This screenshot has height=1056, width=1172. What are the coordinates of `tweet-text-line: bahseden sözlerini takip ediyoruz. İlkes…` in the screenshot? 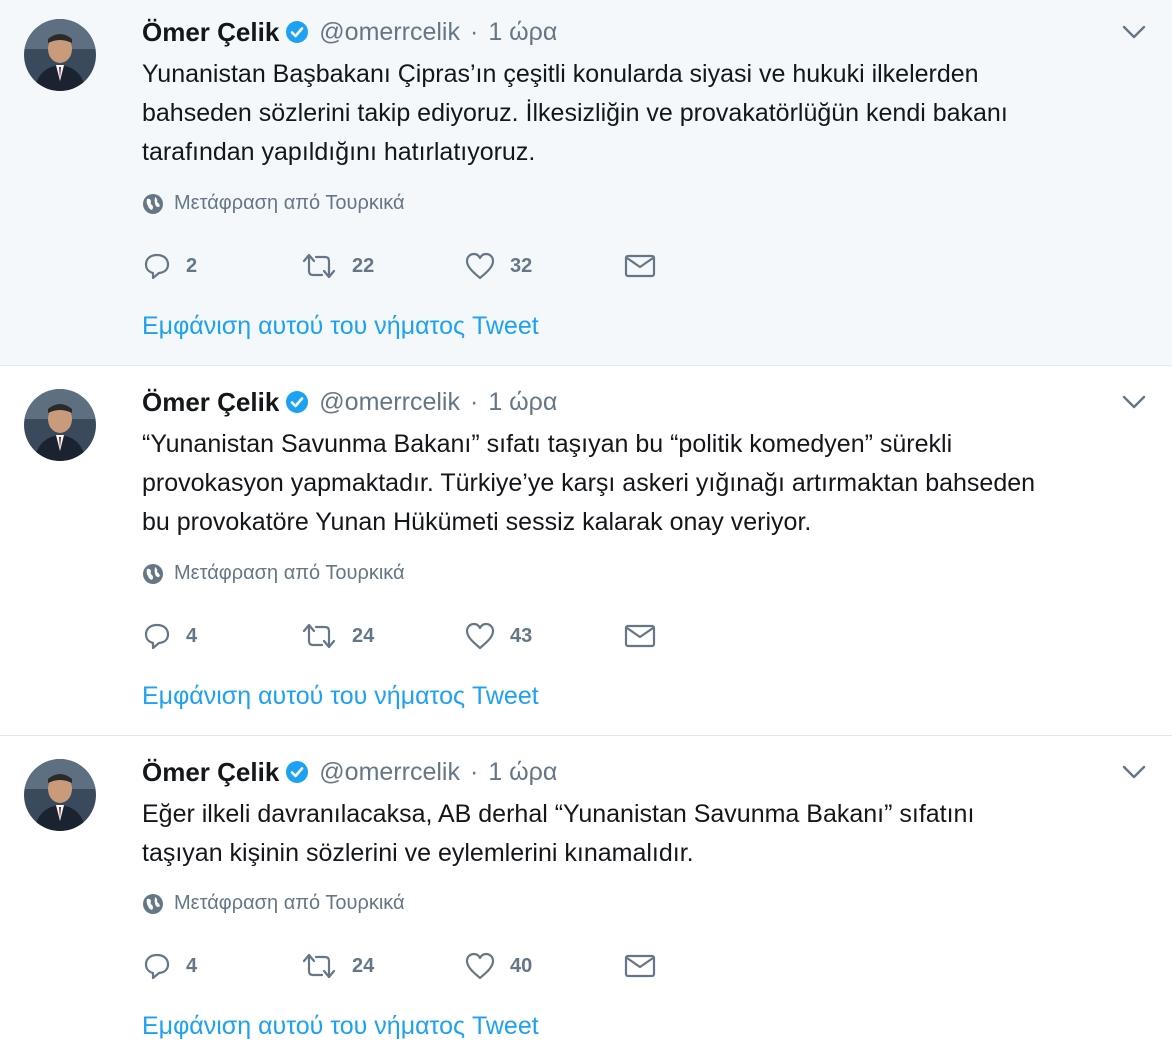 It's located at (575, 113).